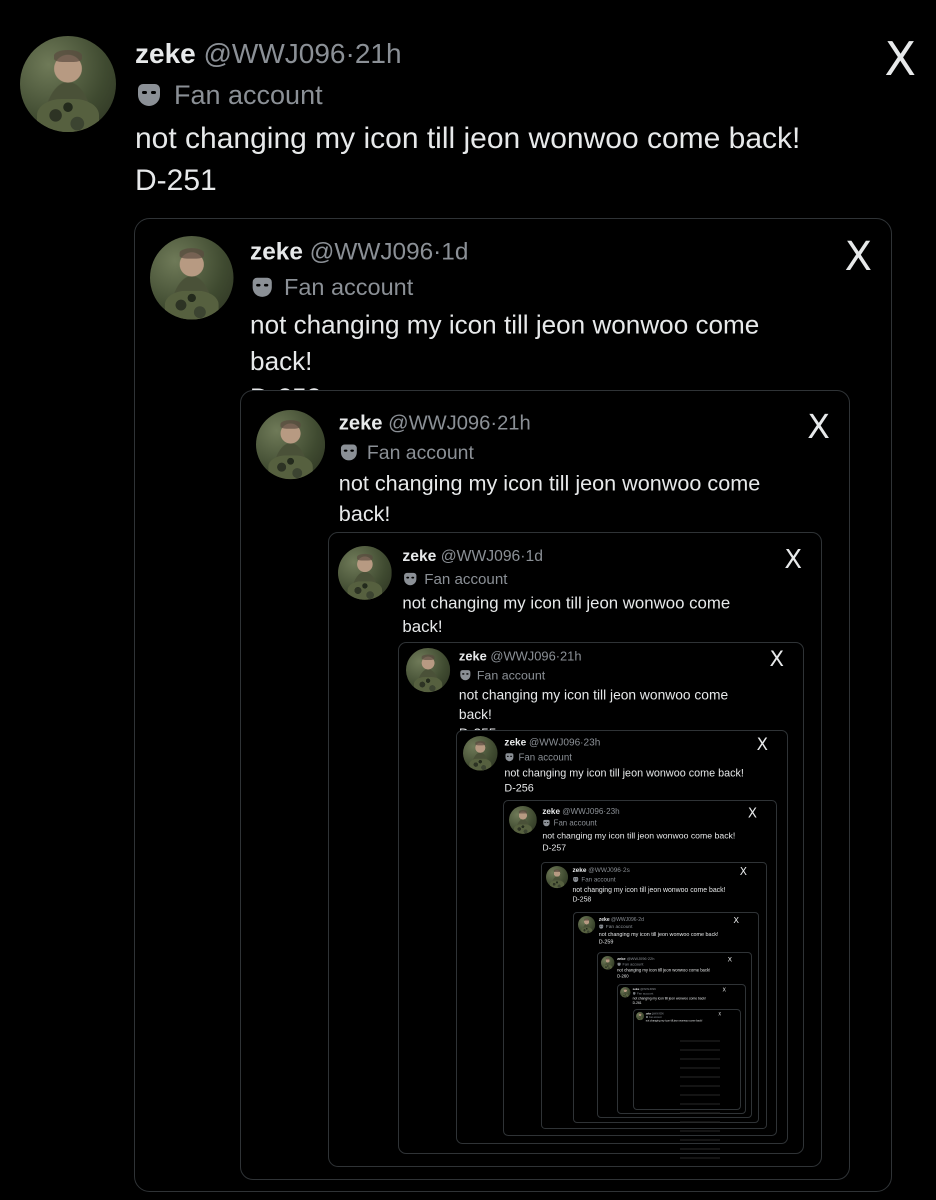  What do you see at coordinates (640, 958) in the screenshot?
I see `handle-and-time: @WWJ096·22h` at bounding box center [640, 958].